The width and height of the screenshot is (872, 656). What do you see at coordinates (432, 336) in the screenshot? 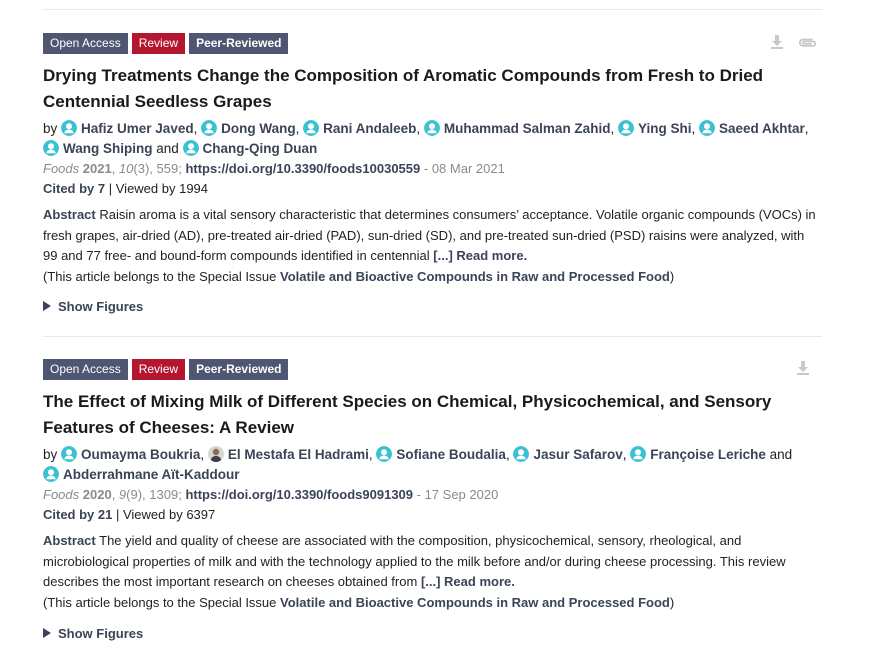
I see `article-divider` at bounding box center [432, 336].